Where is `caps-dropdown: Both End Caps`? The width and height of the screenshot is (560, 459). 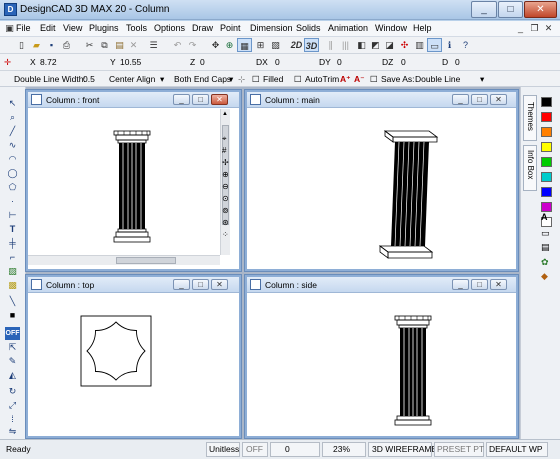
caps-dropdown: Both End Caps is located at coordinates (202, 79).